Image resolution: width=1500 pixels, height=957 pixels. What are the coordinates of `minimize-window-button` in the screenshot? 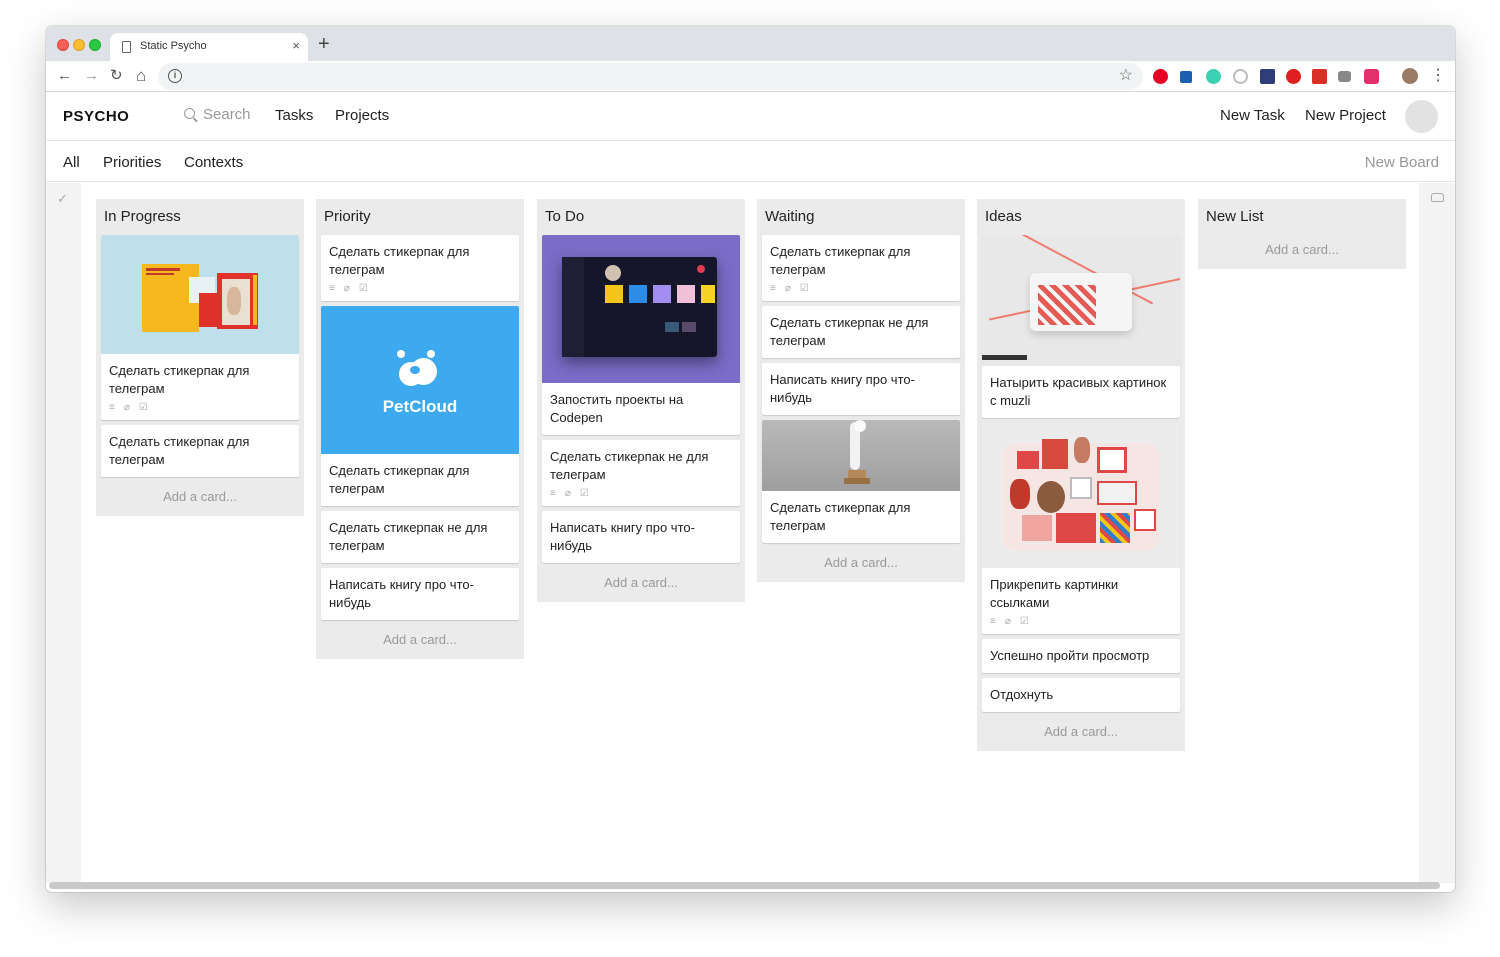 It's located at (79, 45).